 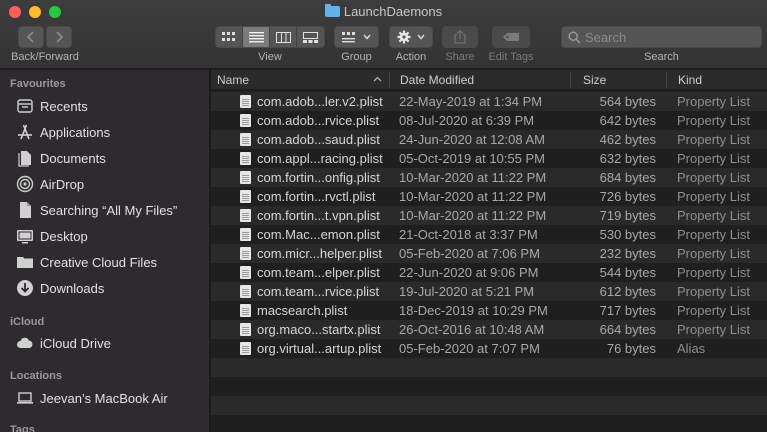 I want to click on sidebar-item-label: Downloads, so click(x=72, y=288).